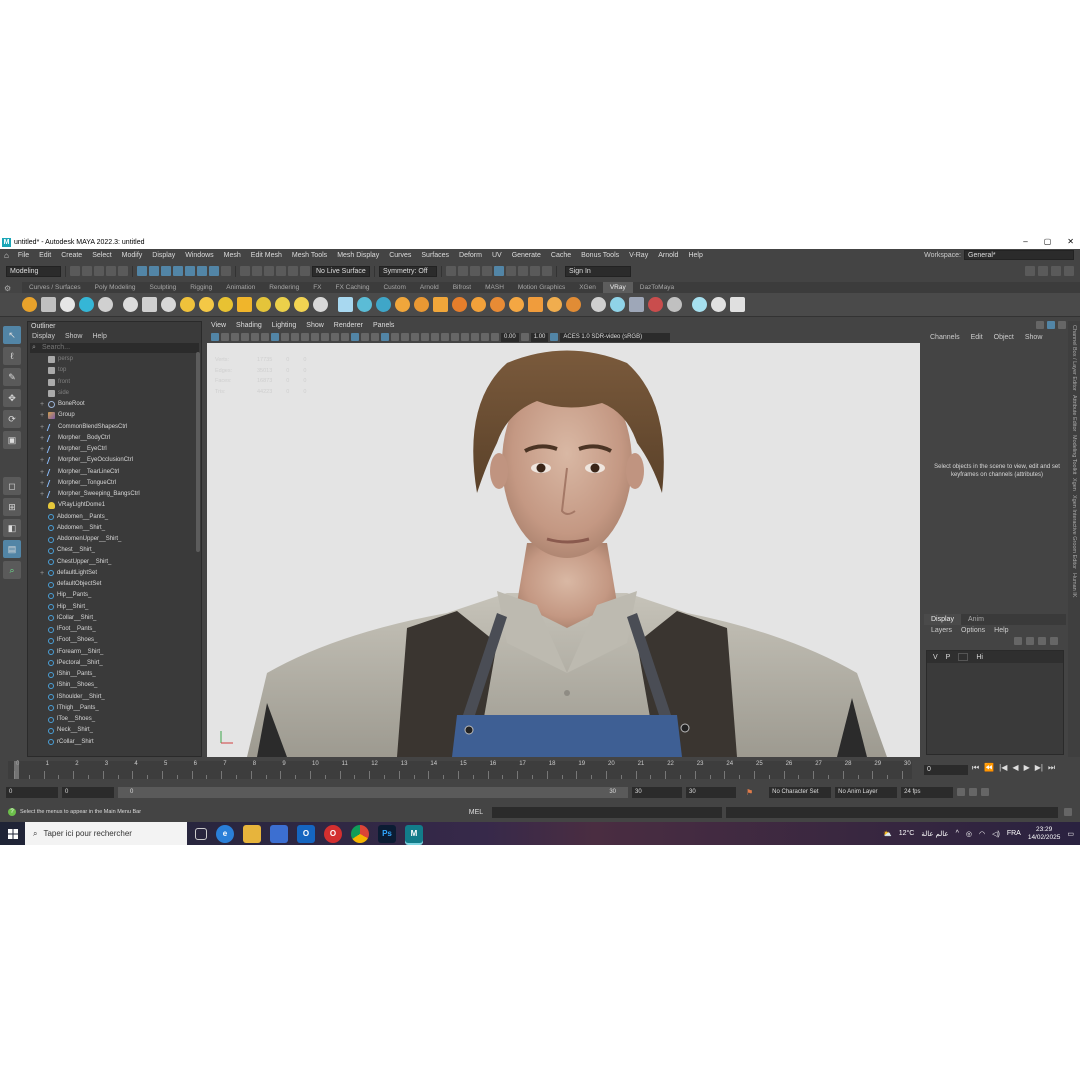 This screenshot has height=1080, width=1080. I want to click on outliner-item: defaultObjectSet, so click(114, 584).